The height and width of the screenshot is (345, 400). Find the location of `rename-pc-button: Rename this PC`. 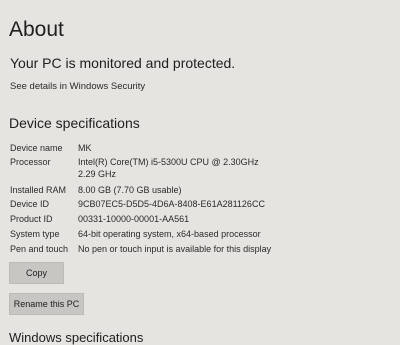

rename-pc-button: Rename this PC is located at coordinates (46, 304).